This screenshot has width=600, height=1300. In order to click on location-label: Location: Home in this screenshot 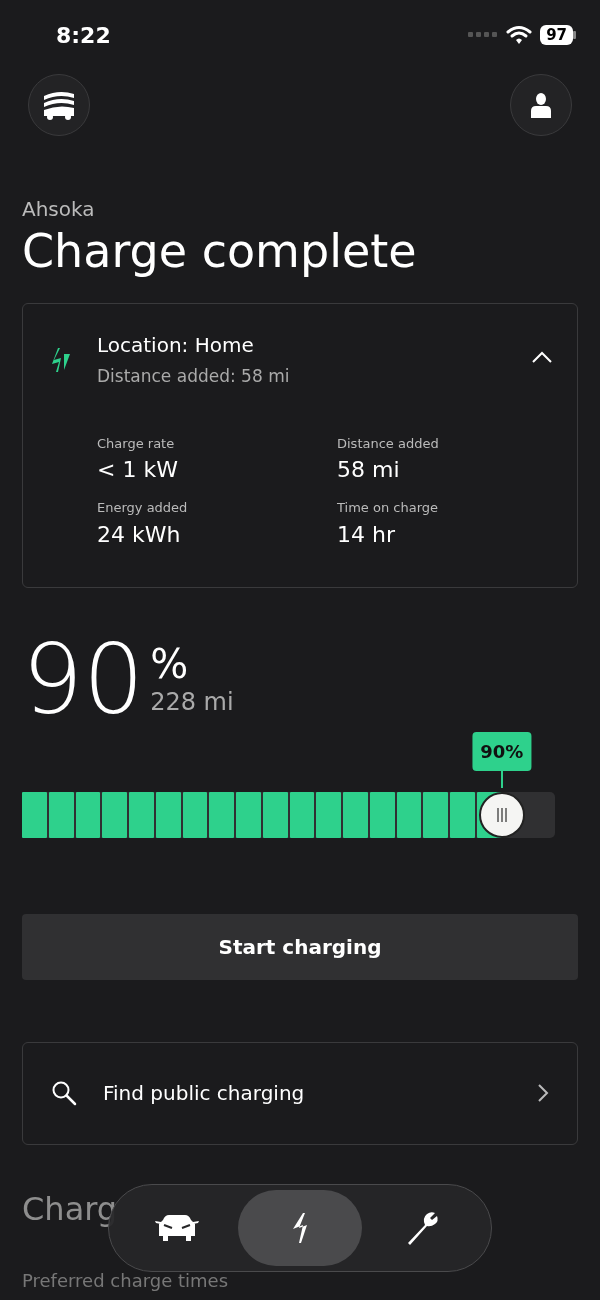, I will do `click(176, 346)`.